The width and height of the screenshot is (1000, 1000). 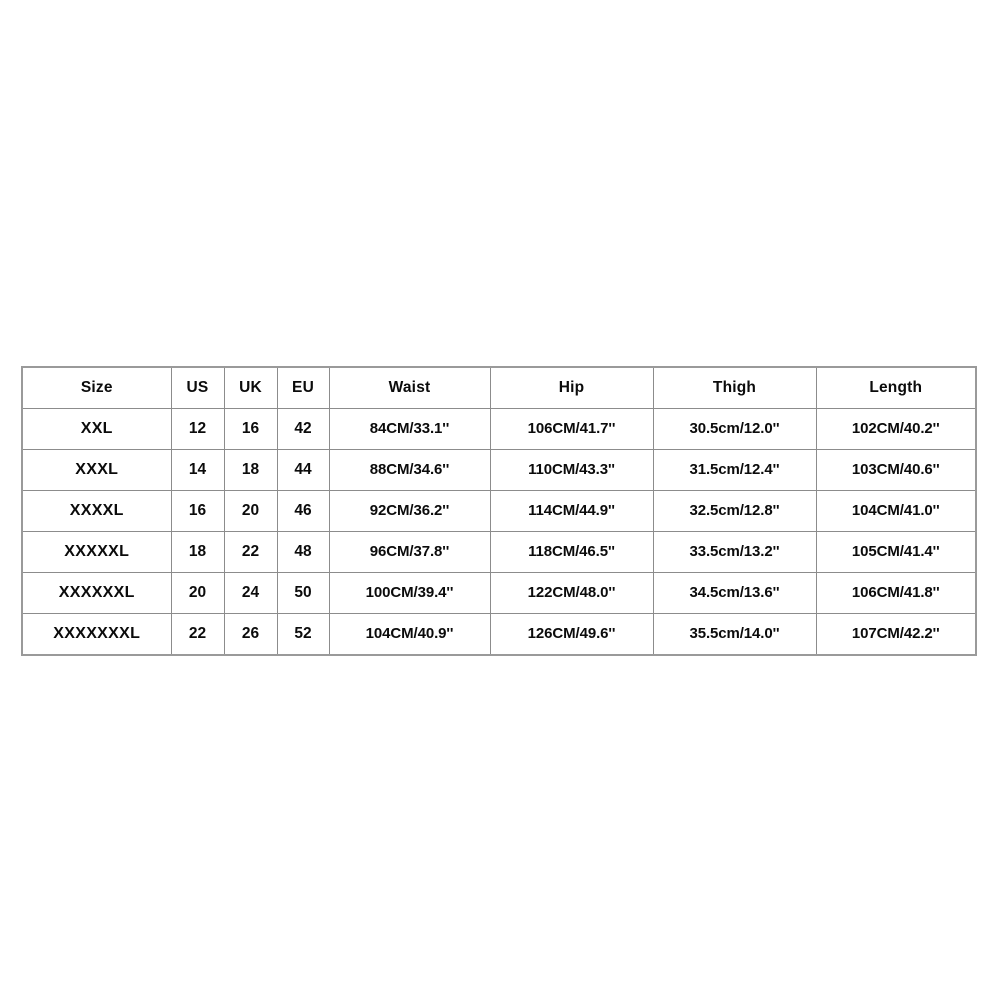 I want to click on cell-length: 107CM/42.2'', so click(x=896, y=634).